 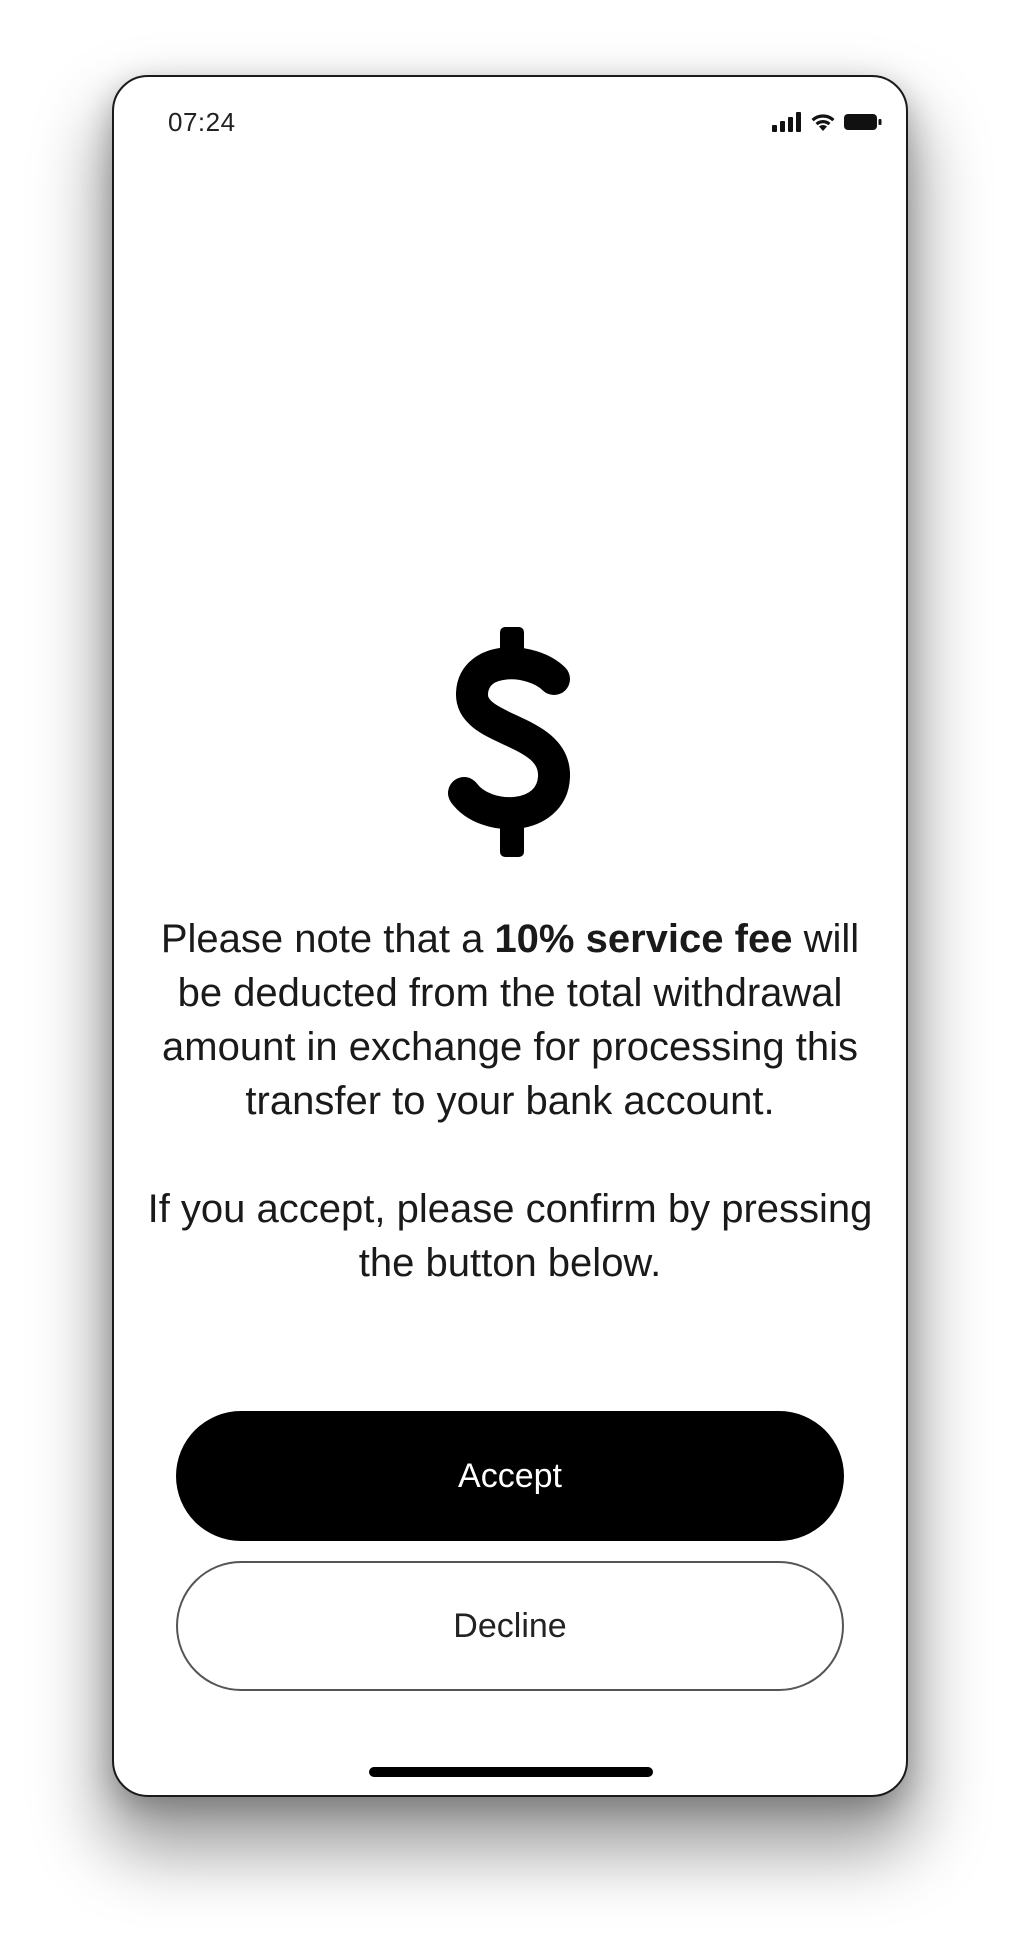 I want to click on status-bar: 07:24, so click(x=510, y=122).